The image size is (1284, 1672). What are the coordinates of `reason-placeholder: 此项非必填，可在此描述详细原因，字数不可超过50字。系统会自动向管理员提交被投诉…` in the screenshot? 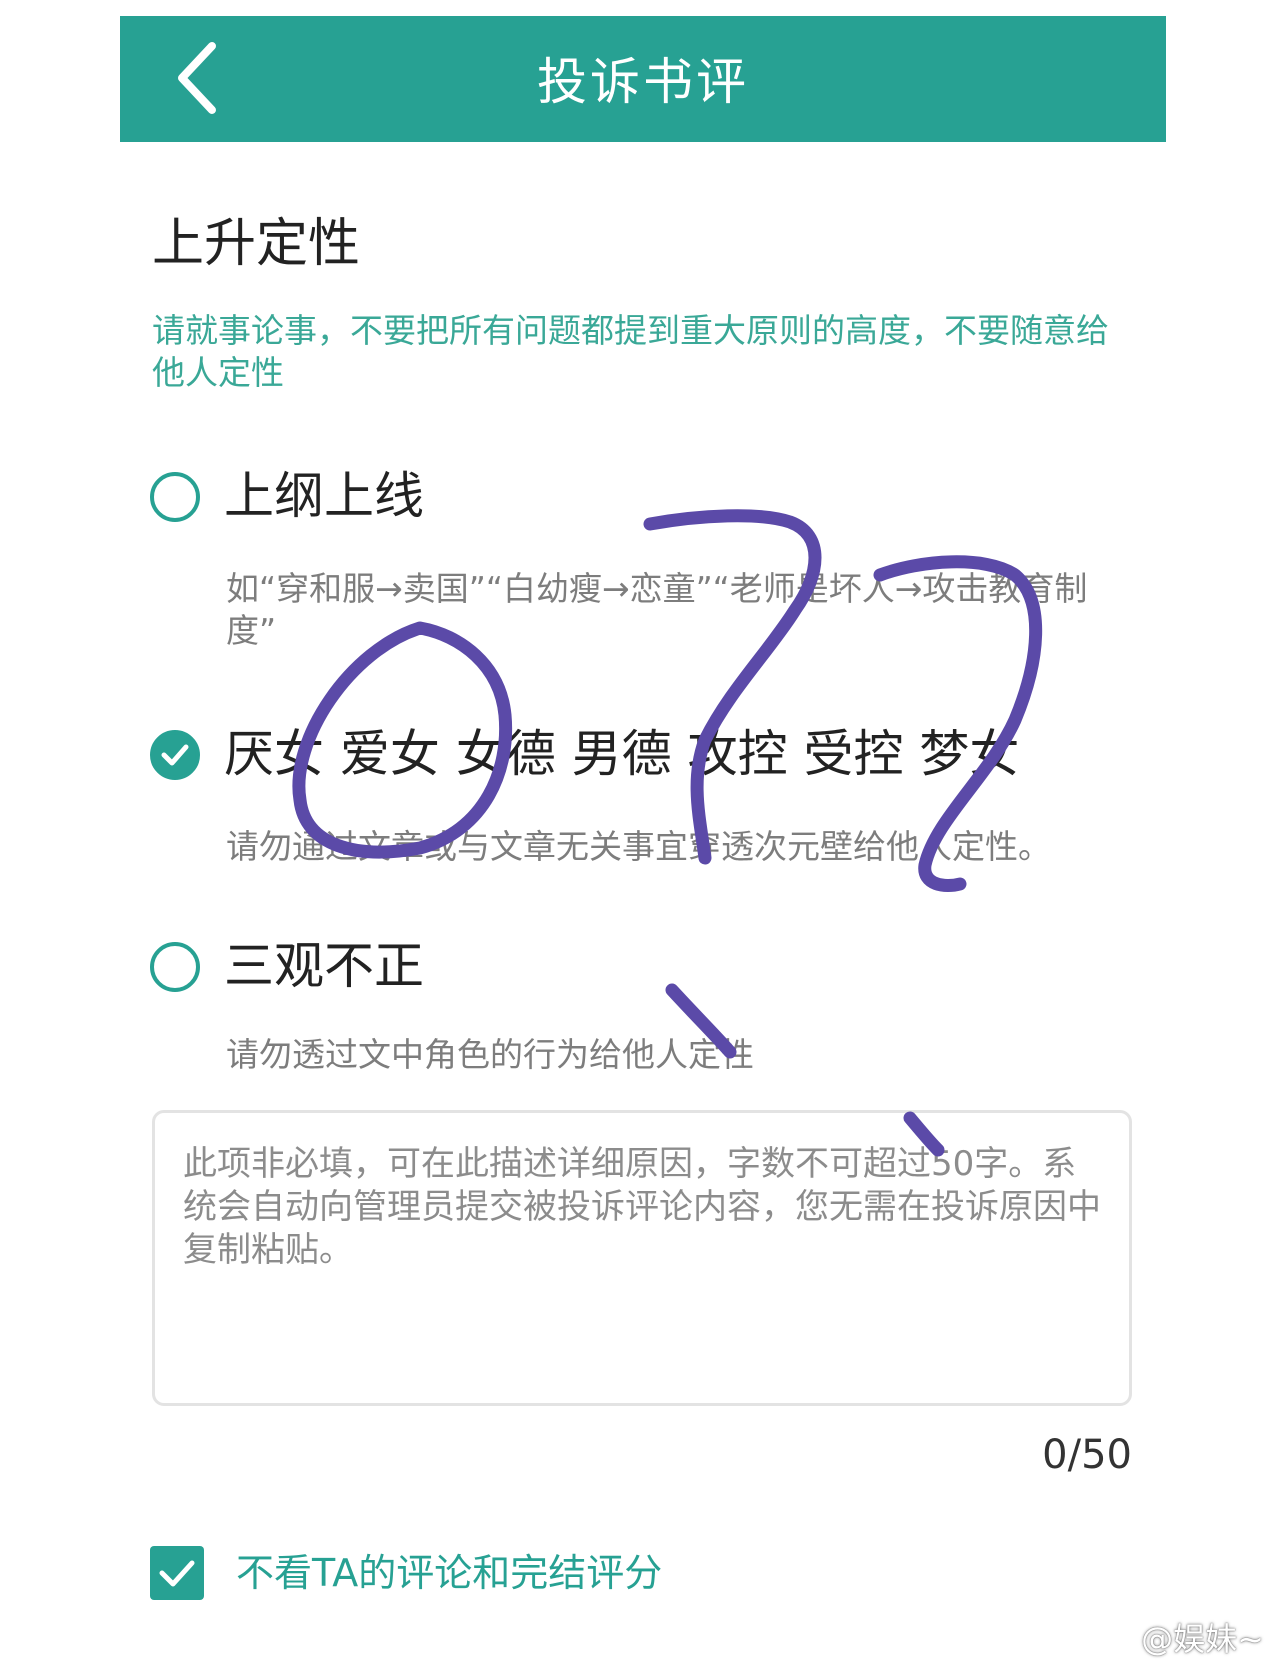 It's located at (642, 1207).